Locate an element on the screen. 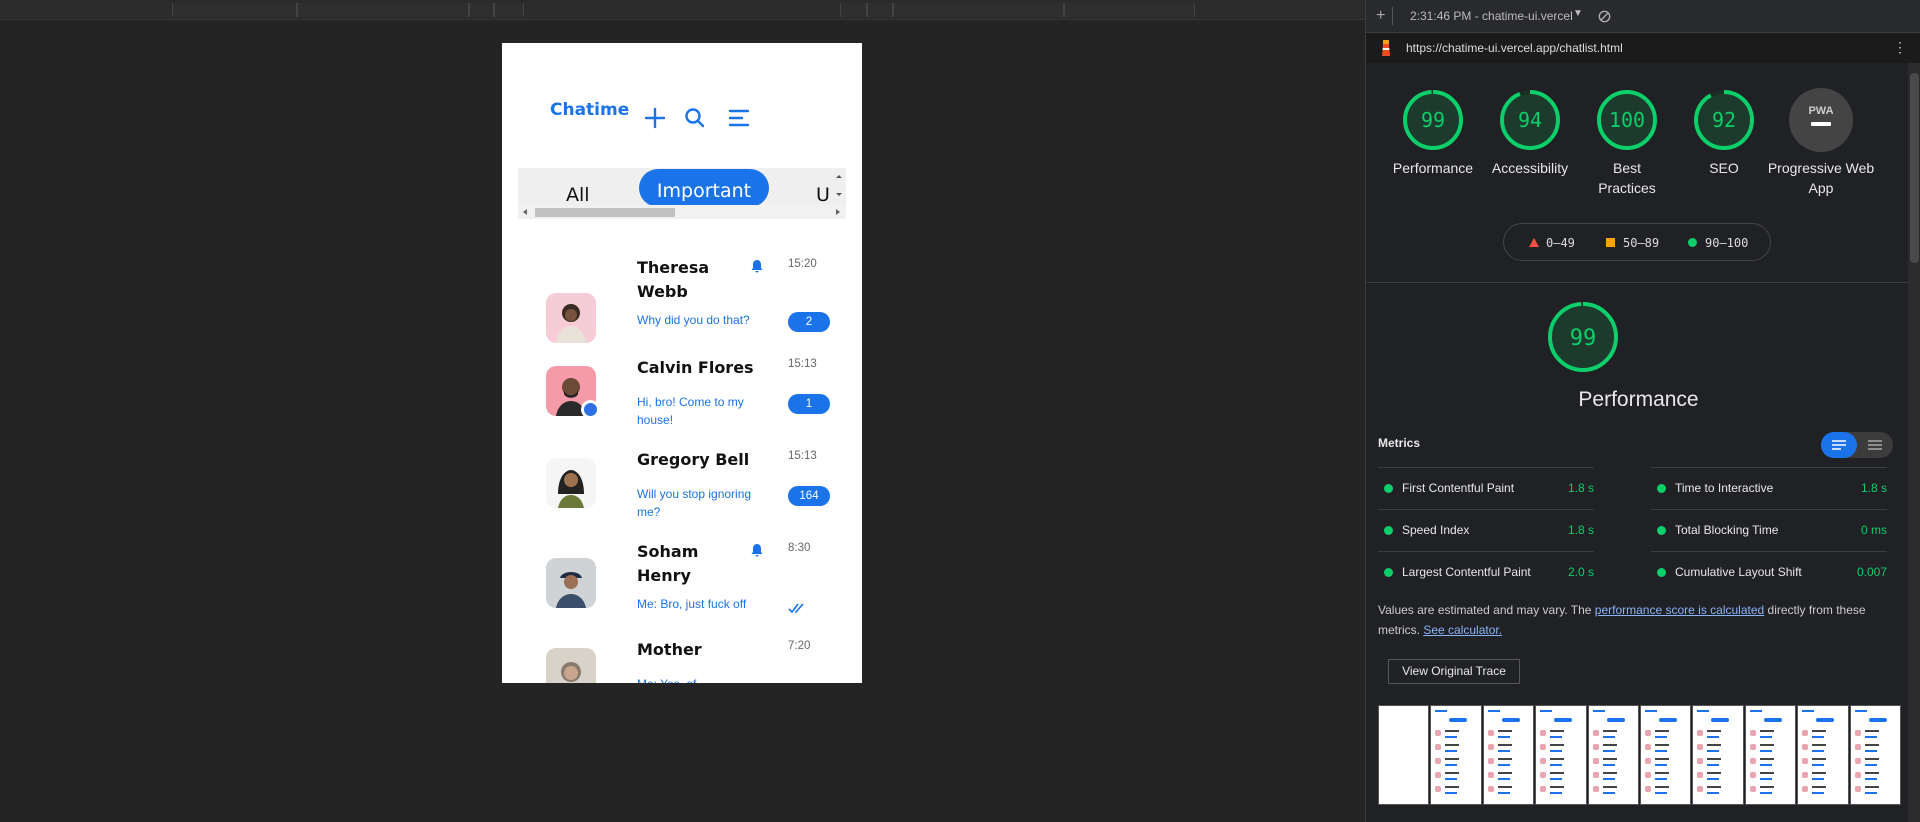 The width and height of the screenshot is (1920, 822). metric-row: Speed Index 1.8 s is located at coordinates (1486, 530).